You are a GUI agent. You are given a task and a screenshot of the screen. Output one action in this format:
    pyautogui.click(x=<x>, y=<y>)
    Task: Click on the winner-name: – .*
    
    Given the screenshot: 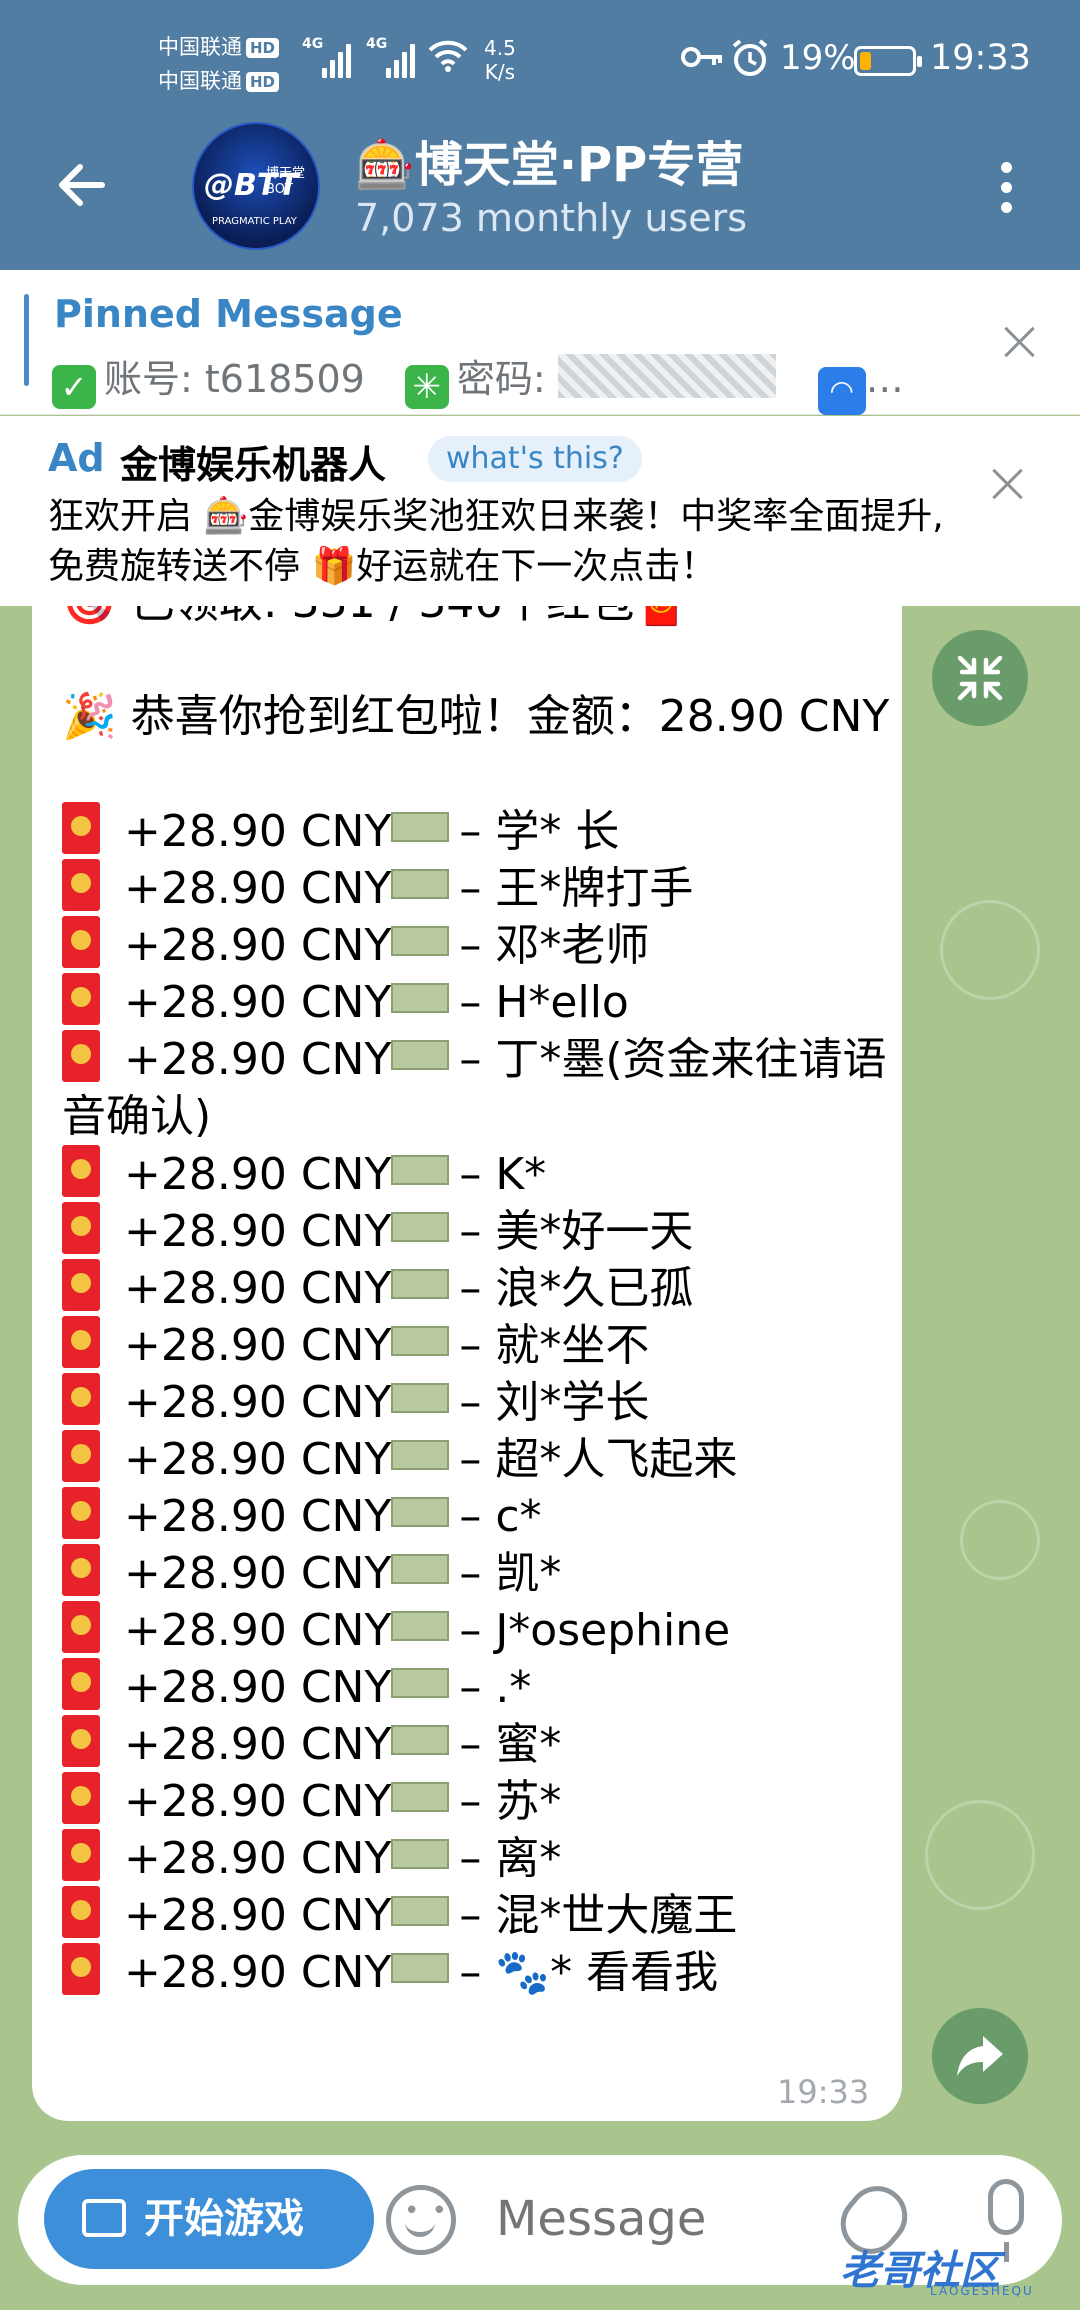 What is the action you would take?
    pyautogui.click(x=495, y=1687)
    